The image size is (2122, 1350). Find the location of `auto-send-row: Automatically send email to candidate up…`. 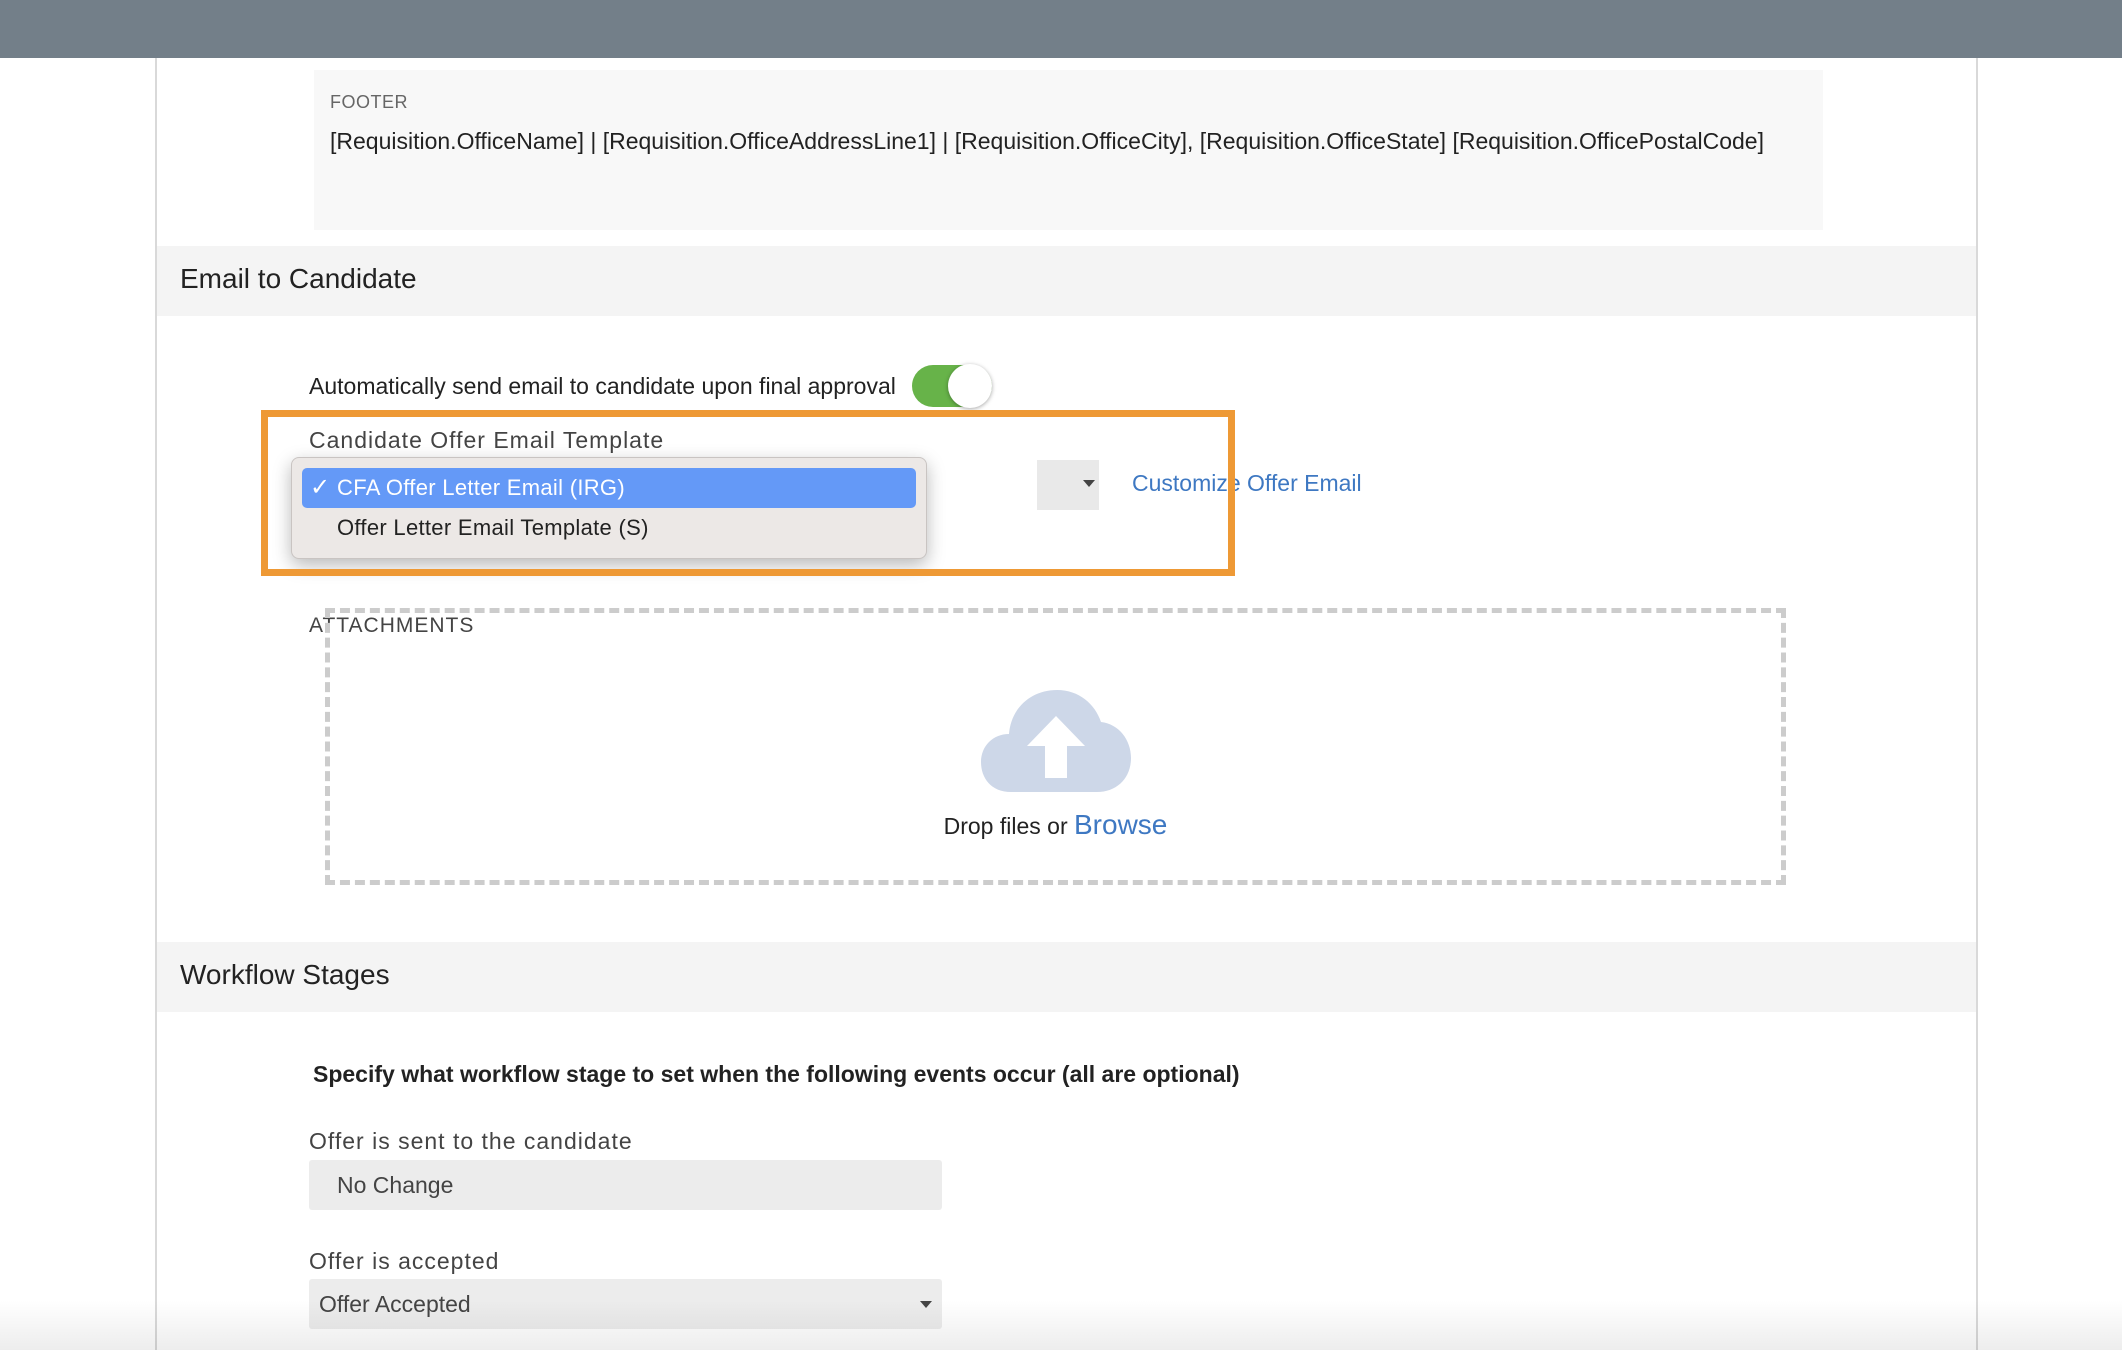

auto-send-row: Automatically send email to candidate up… is located at coordinates (650, 386).